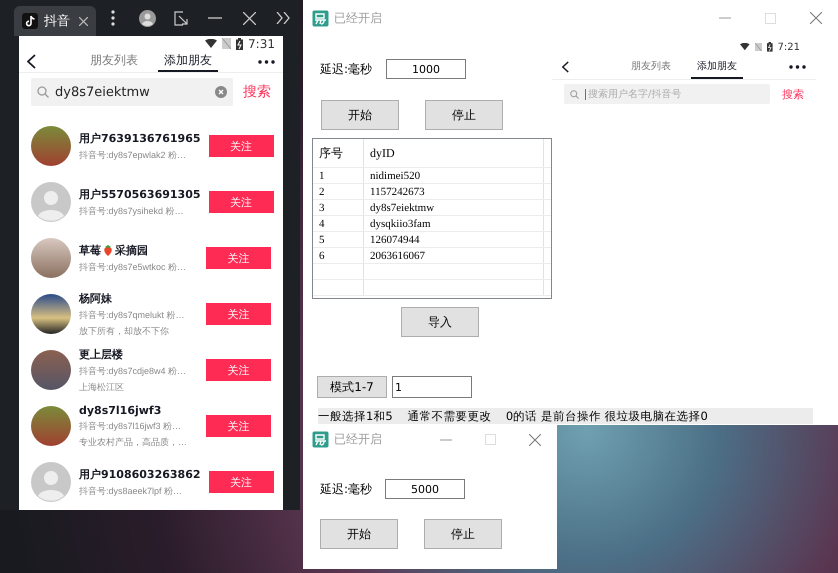 The image size is (838, 573). I want to click on user-name: 用户7639136761965, so click(139, 138).